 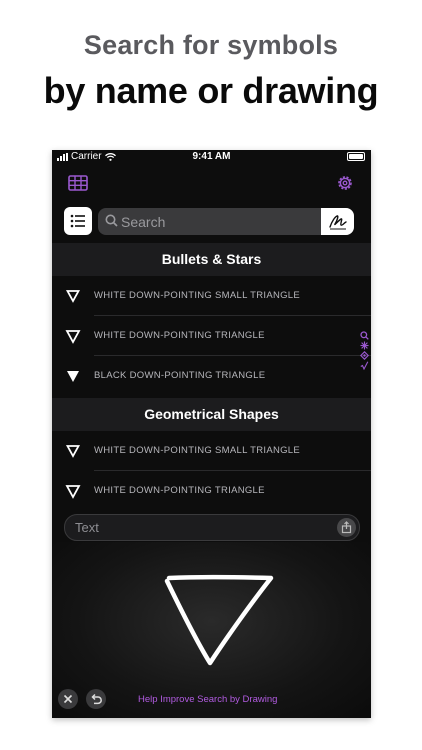 I want to click on status-time: 9:41 AM, so click(x=211, y=156).